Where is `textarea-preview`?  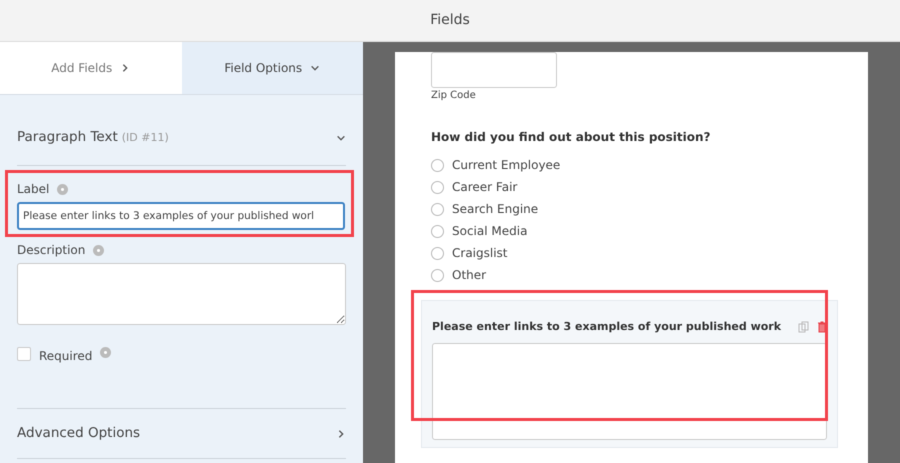
textarea-preview is located at coordinates (629, 391).